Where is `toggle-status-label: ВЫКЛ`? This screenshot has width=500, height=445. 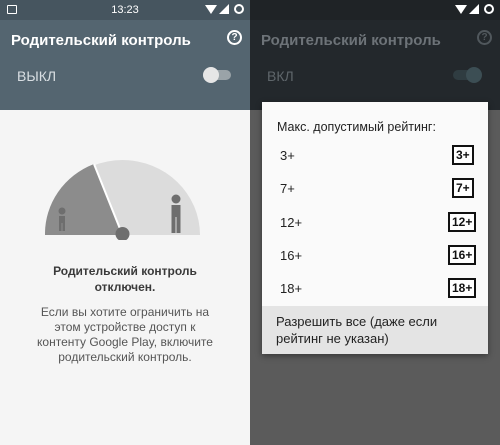 toggle-status-label: ВЫКЛ is located at coordinates (37, 76).